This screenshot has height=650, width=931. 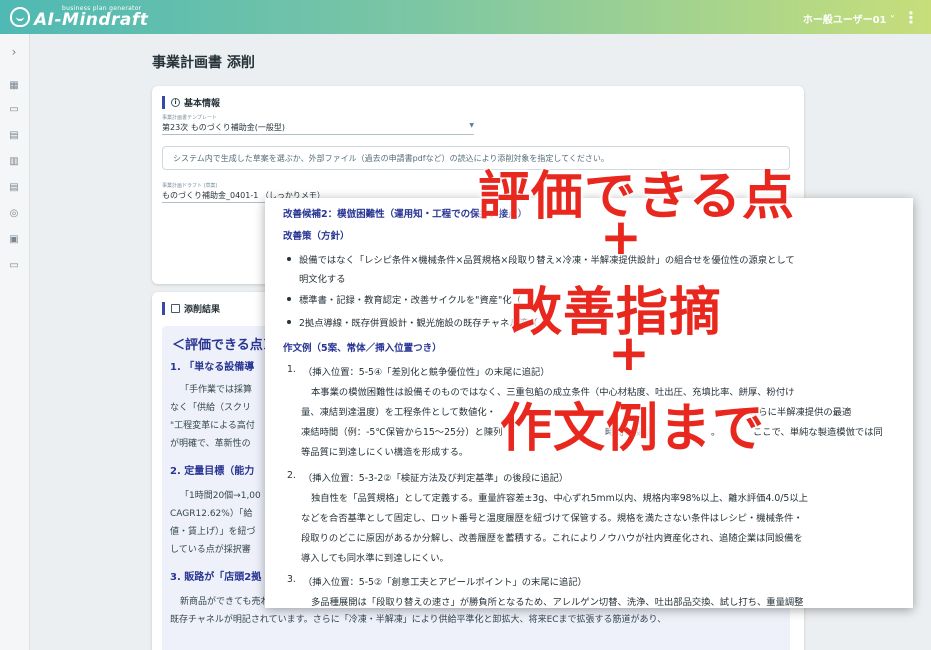 I want to click on logo-wordmark: AI-Mindraft, so click(x=91, y=19).